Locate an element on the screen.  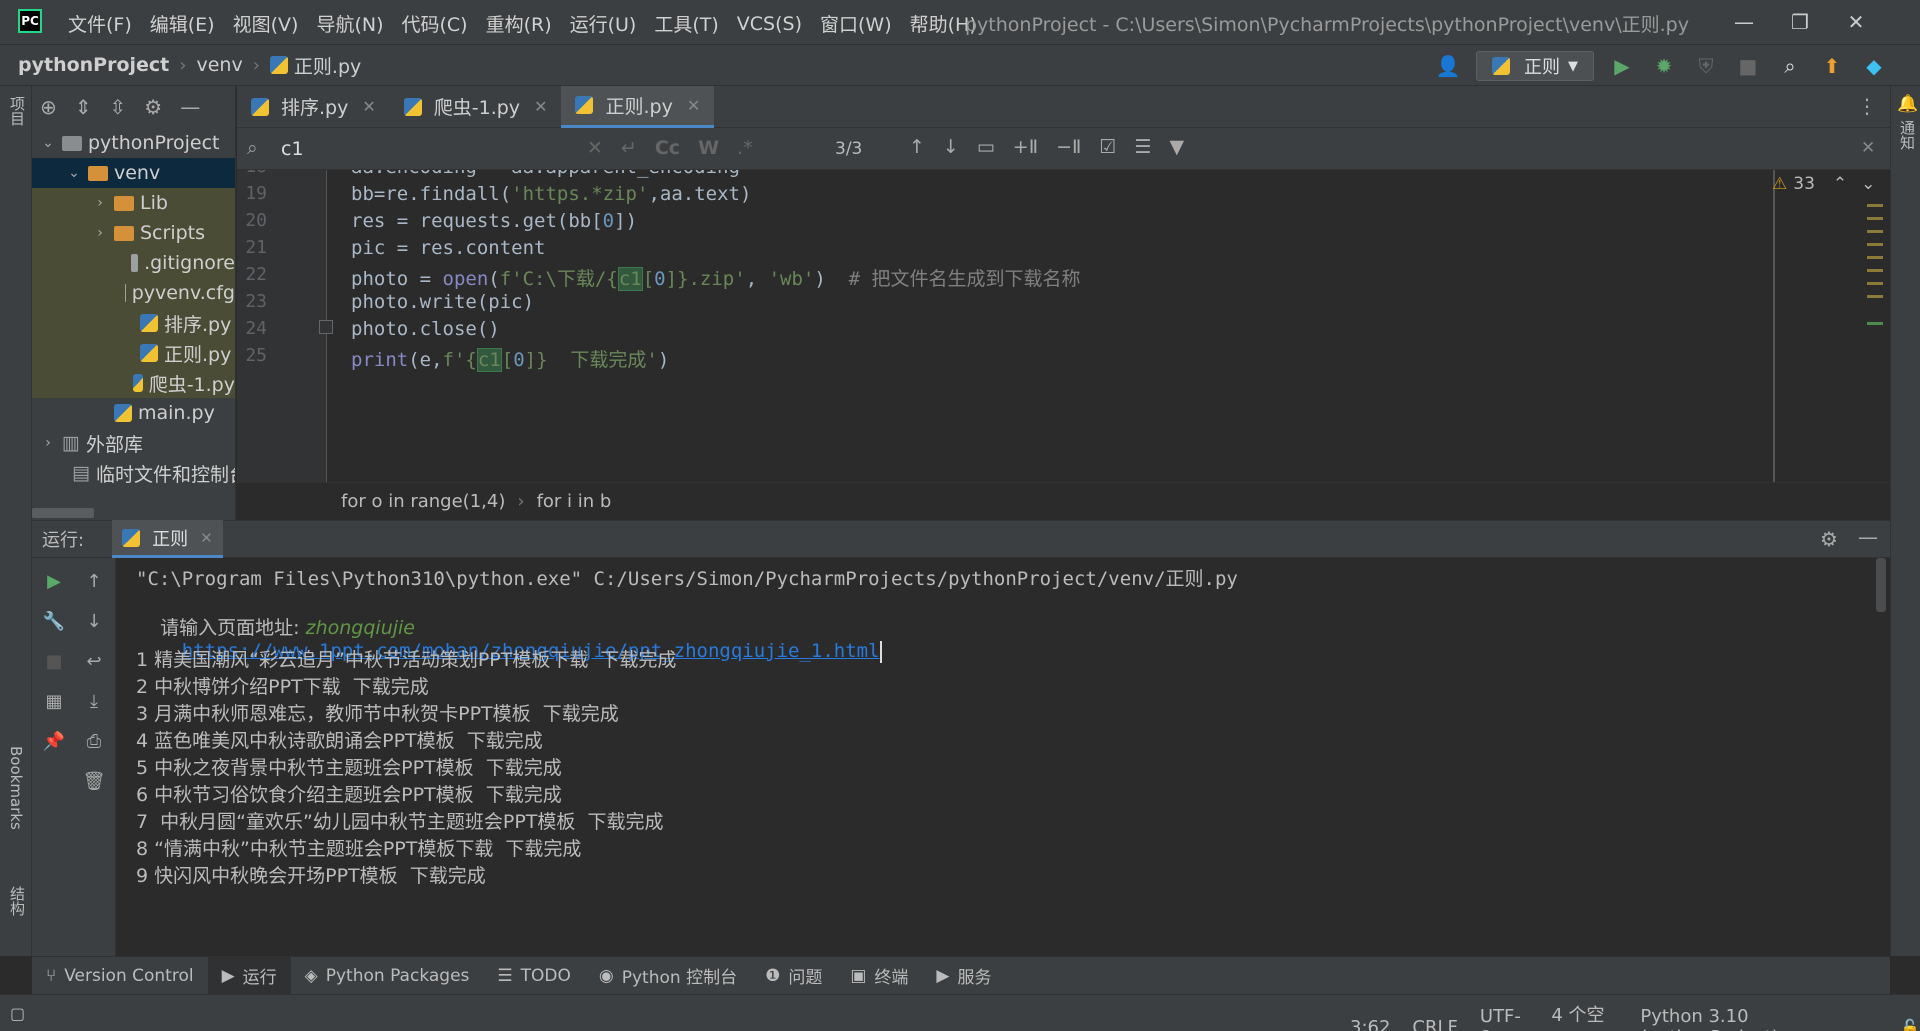
tree-item: ▤ 临时文件和控制台 is located at coordinates (133, 473).